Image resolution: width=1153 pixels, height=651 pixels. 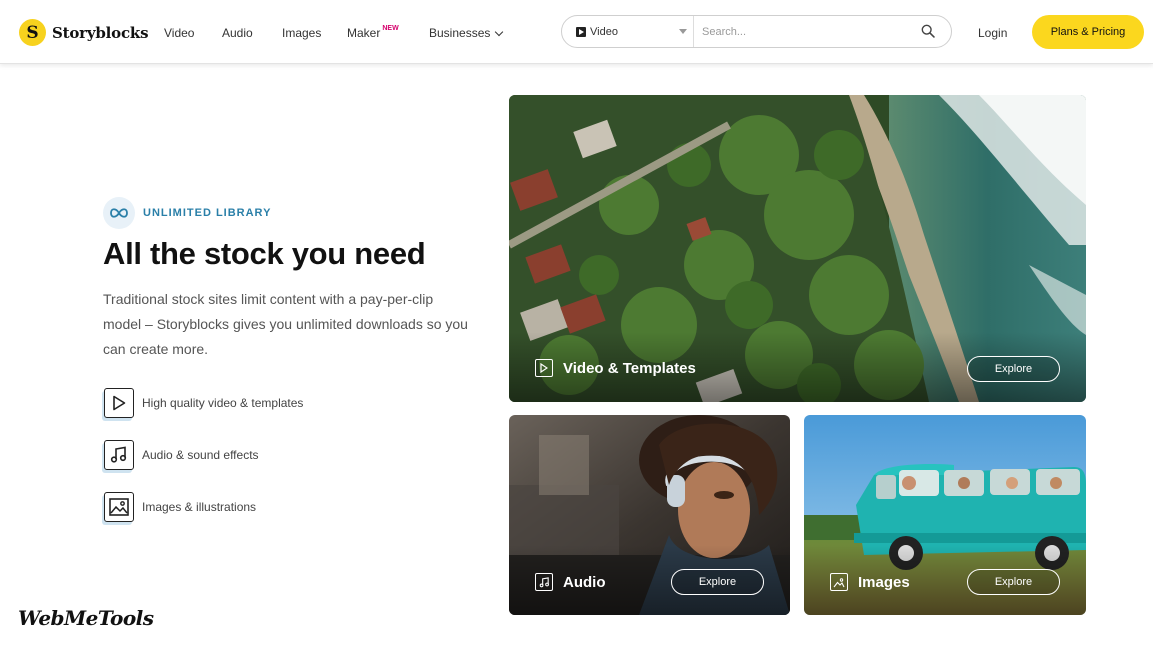 I want to click on audio-card-title-text: Audio, so click(x=584, y=582).